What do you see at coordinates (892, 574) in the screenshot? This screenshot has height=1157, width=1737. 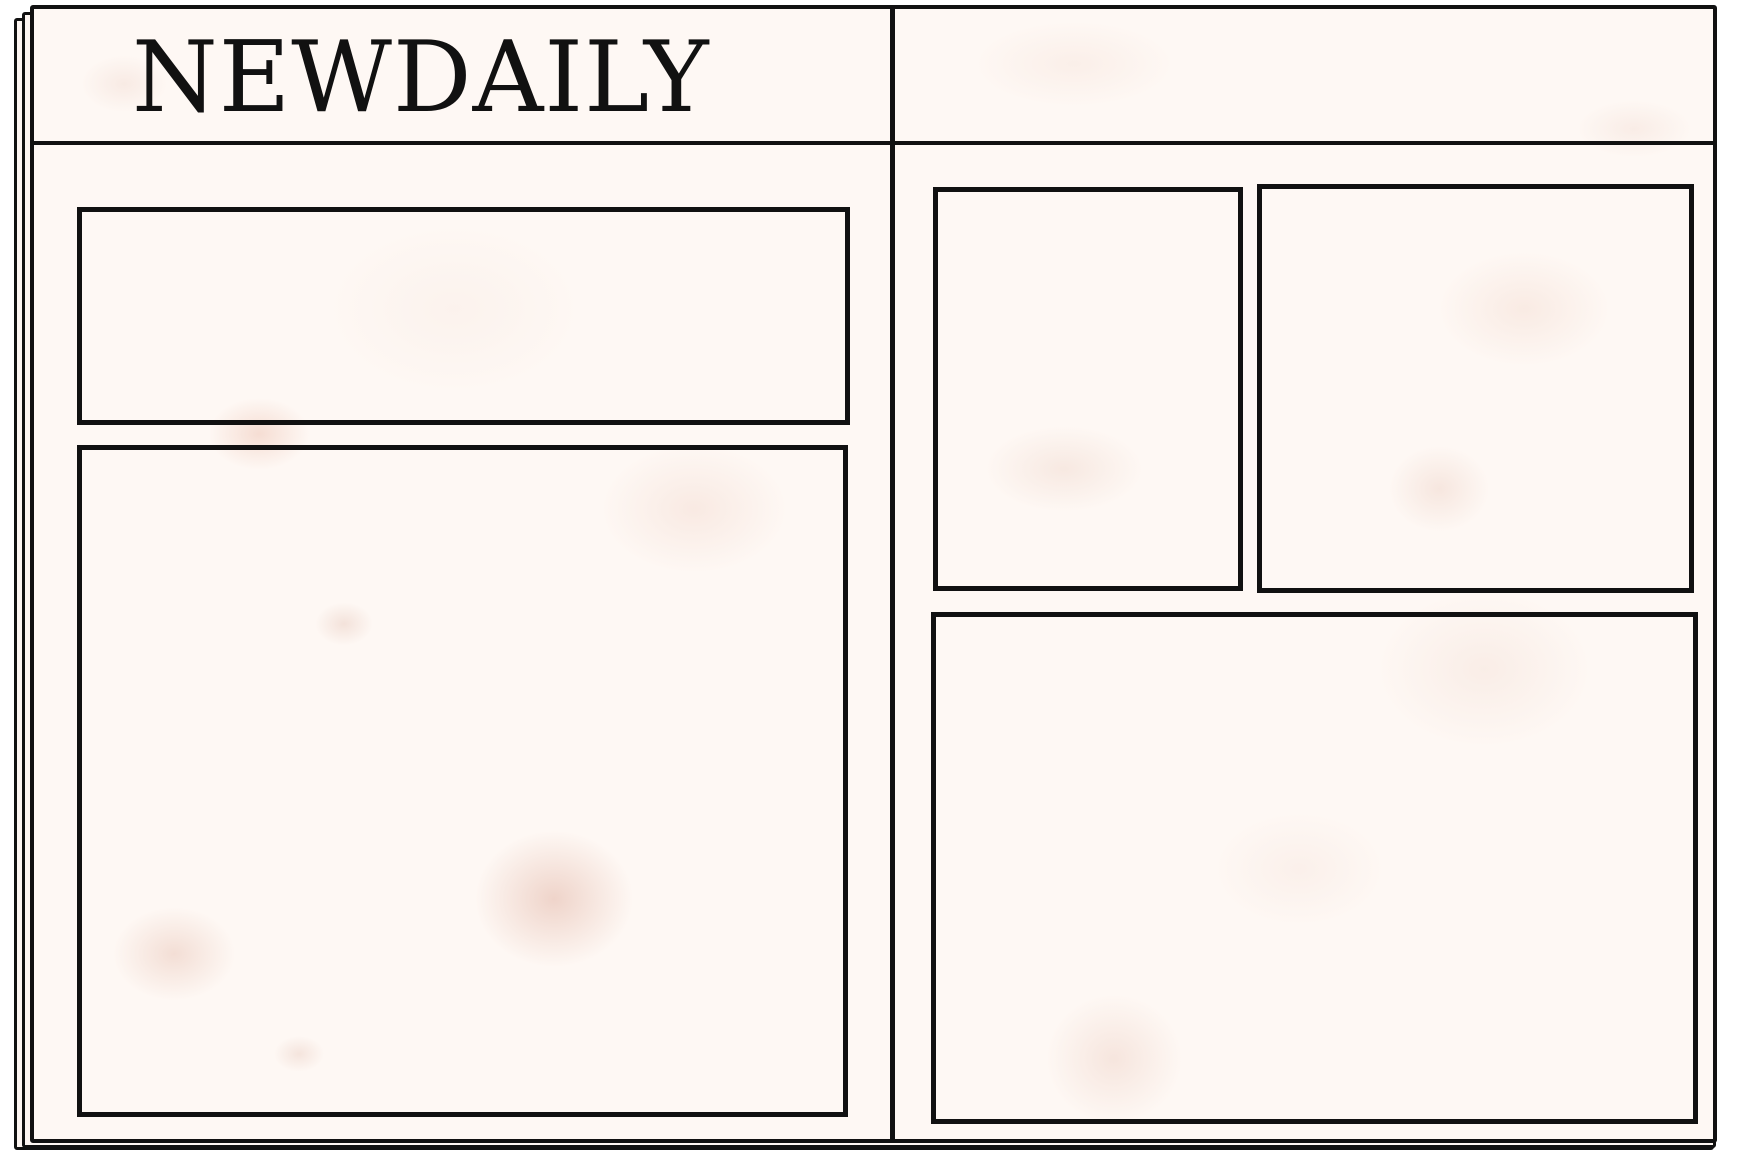 I see `center-fold-line` at bounding box center [892, 574].